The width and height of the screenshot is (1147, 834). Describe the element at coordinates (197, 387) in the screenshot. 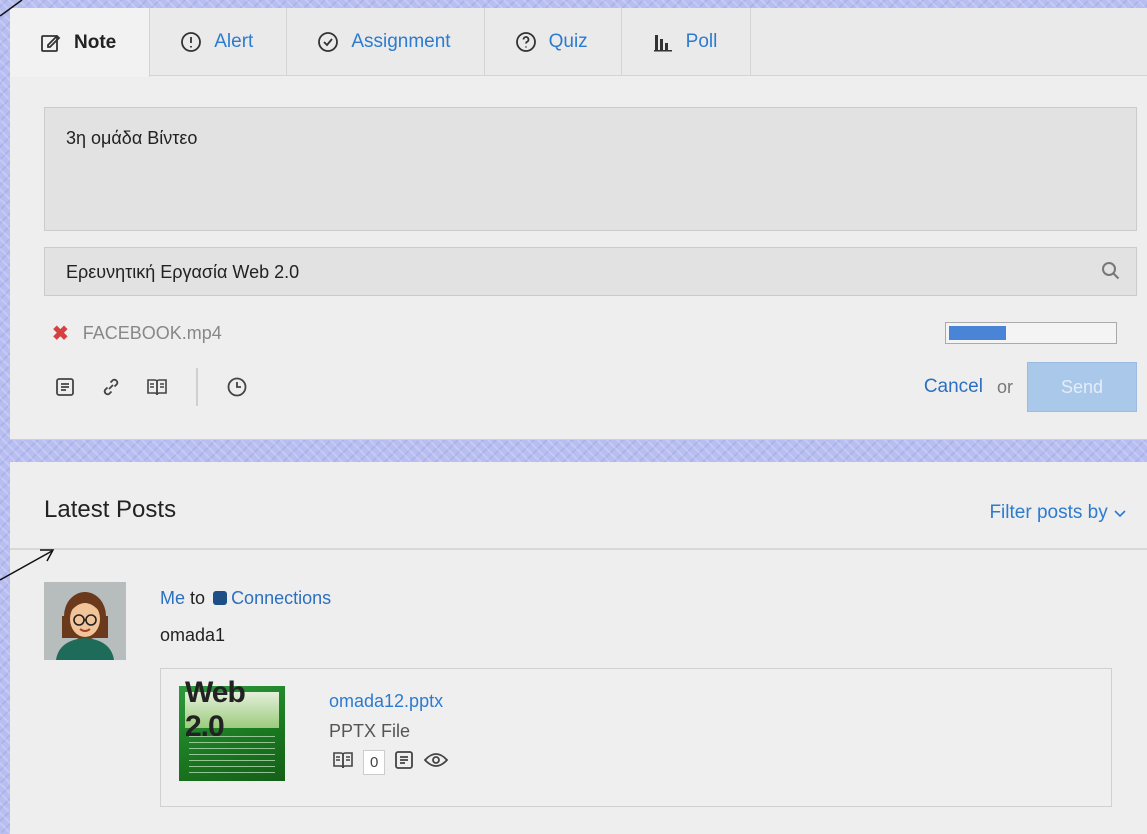

I see `toolbar-divider` at that location.